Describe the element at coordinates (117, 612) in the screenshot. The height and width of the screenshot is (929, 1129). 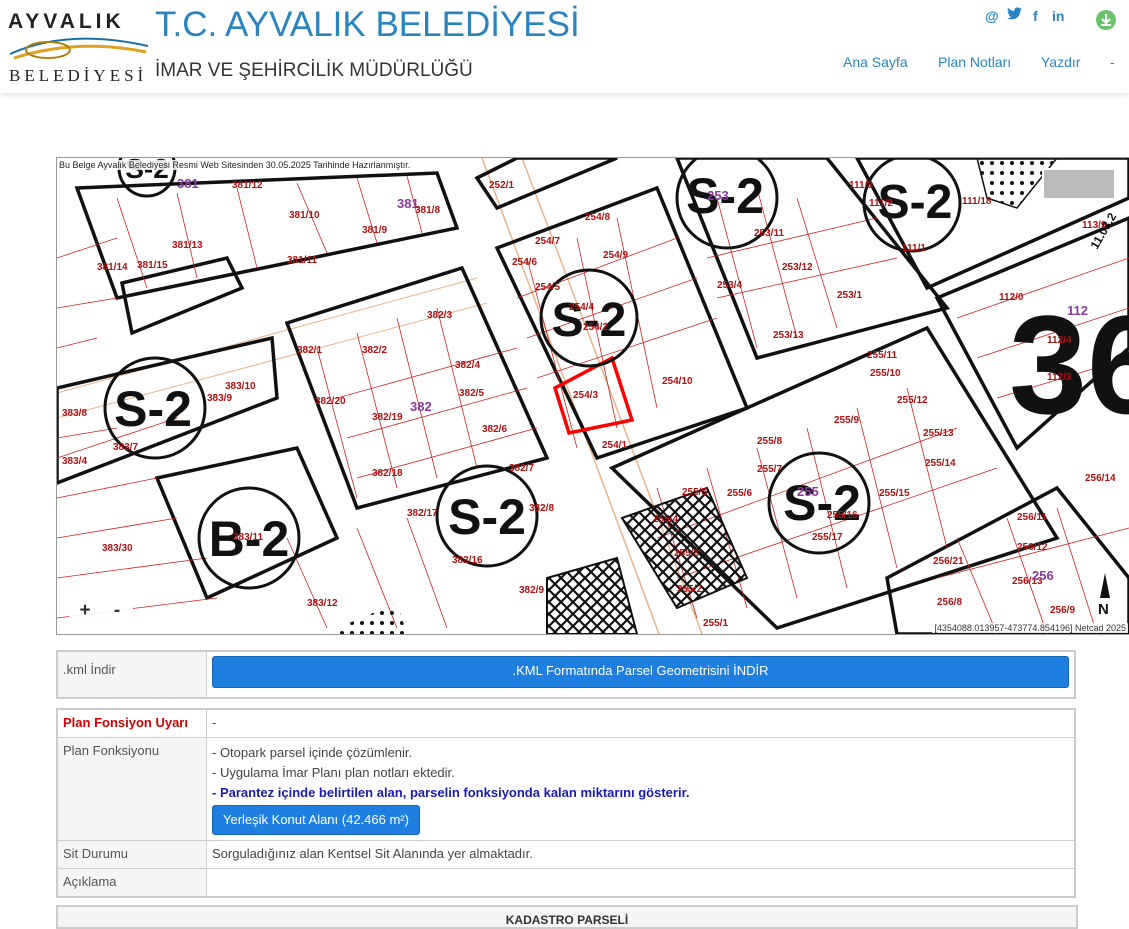
I see `zoom-out-button: -` at that location.